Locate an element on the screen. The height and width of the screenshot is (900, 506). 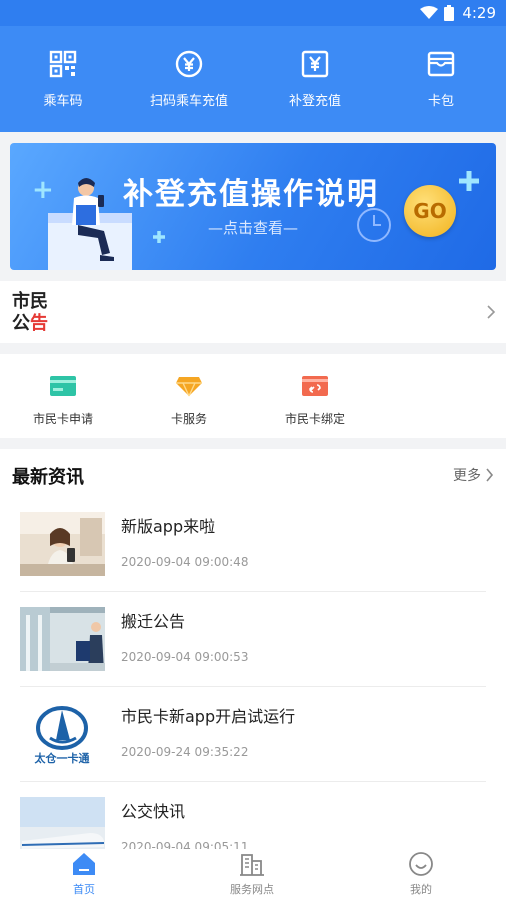
thumbnail-logo-text: 太仓一卡通 is located at coordinates (62, 758).